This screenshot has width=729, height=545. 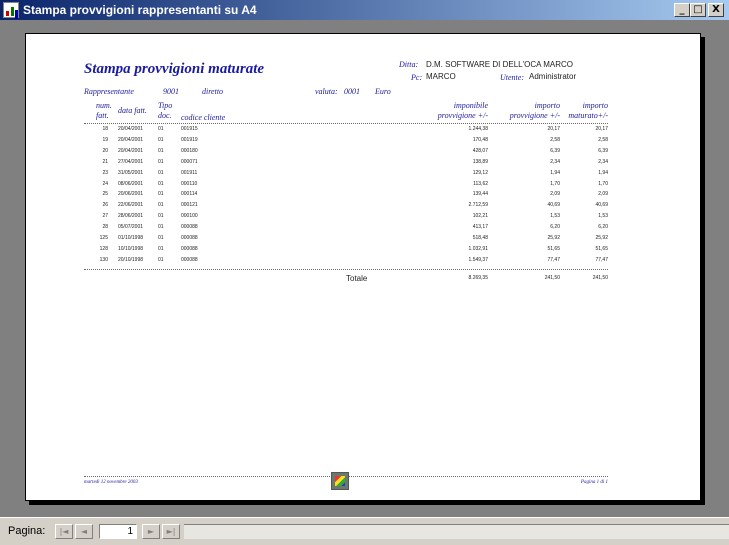 I want to click on cell-maturato: 1,53, so click(x=603, y=216).